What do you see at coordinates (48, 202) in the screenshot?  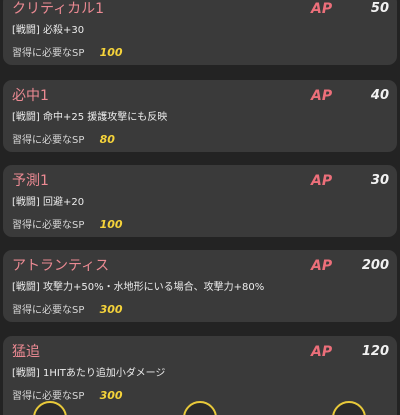 I see `skill-description: [戦闘] 回避+20` at bounding box center [48, 202].